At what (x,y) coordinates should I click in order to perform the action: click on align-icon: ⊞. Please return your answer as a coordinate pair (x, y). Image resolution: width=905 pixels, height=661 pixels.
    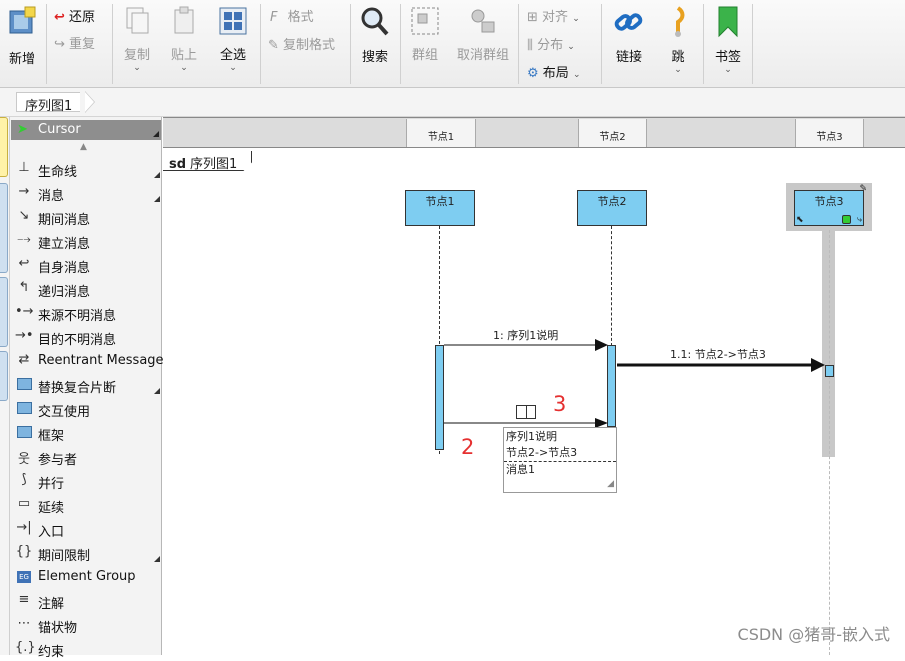
    Looking at the image, I should click on (532, 17).